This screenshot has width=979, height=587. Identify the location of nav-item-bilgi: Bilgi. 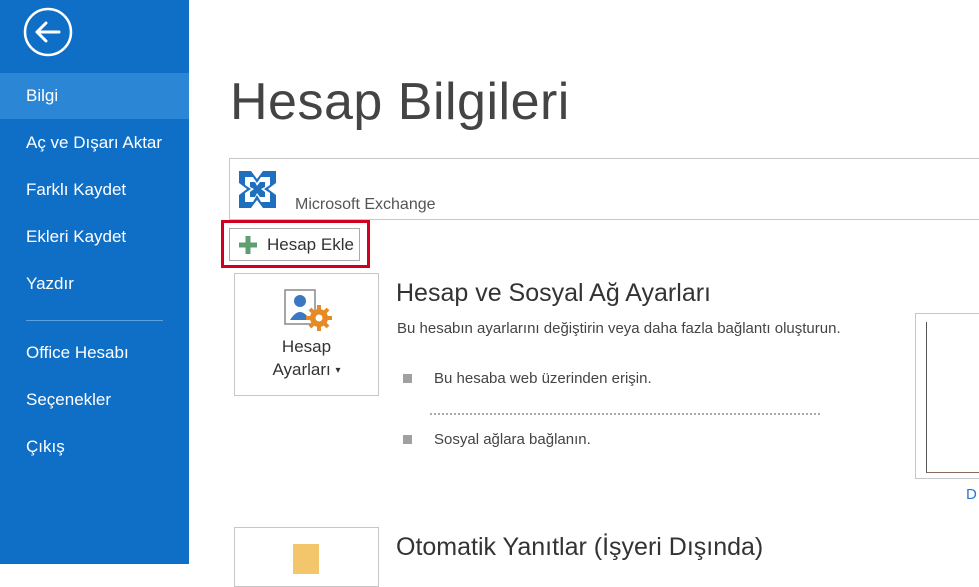
(94, 96).